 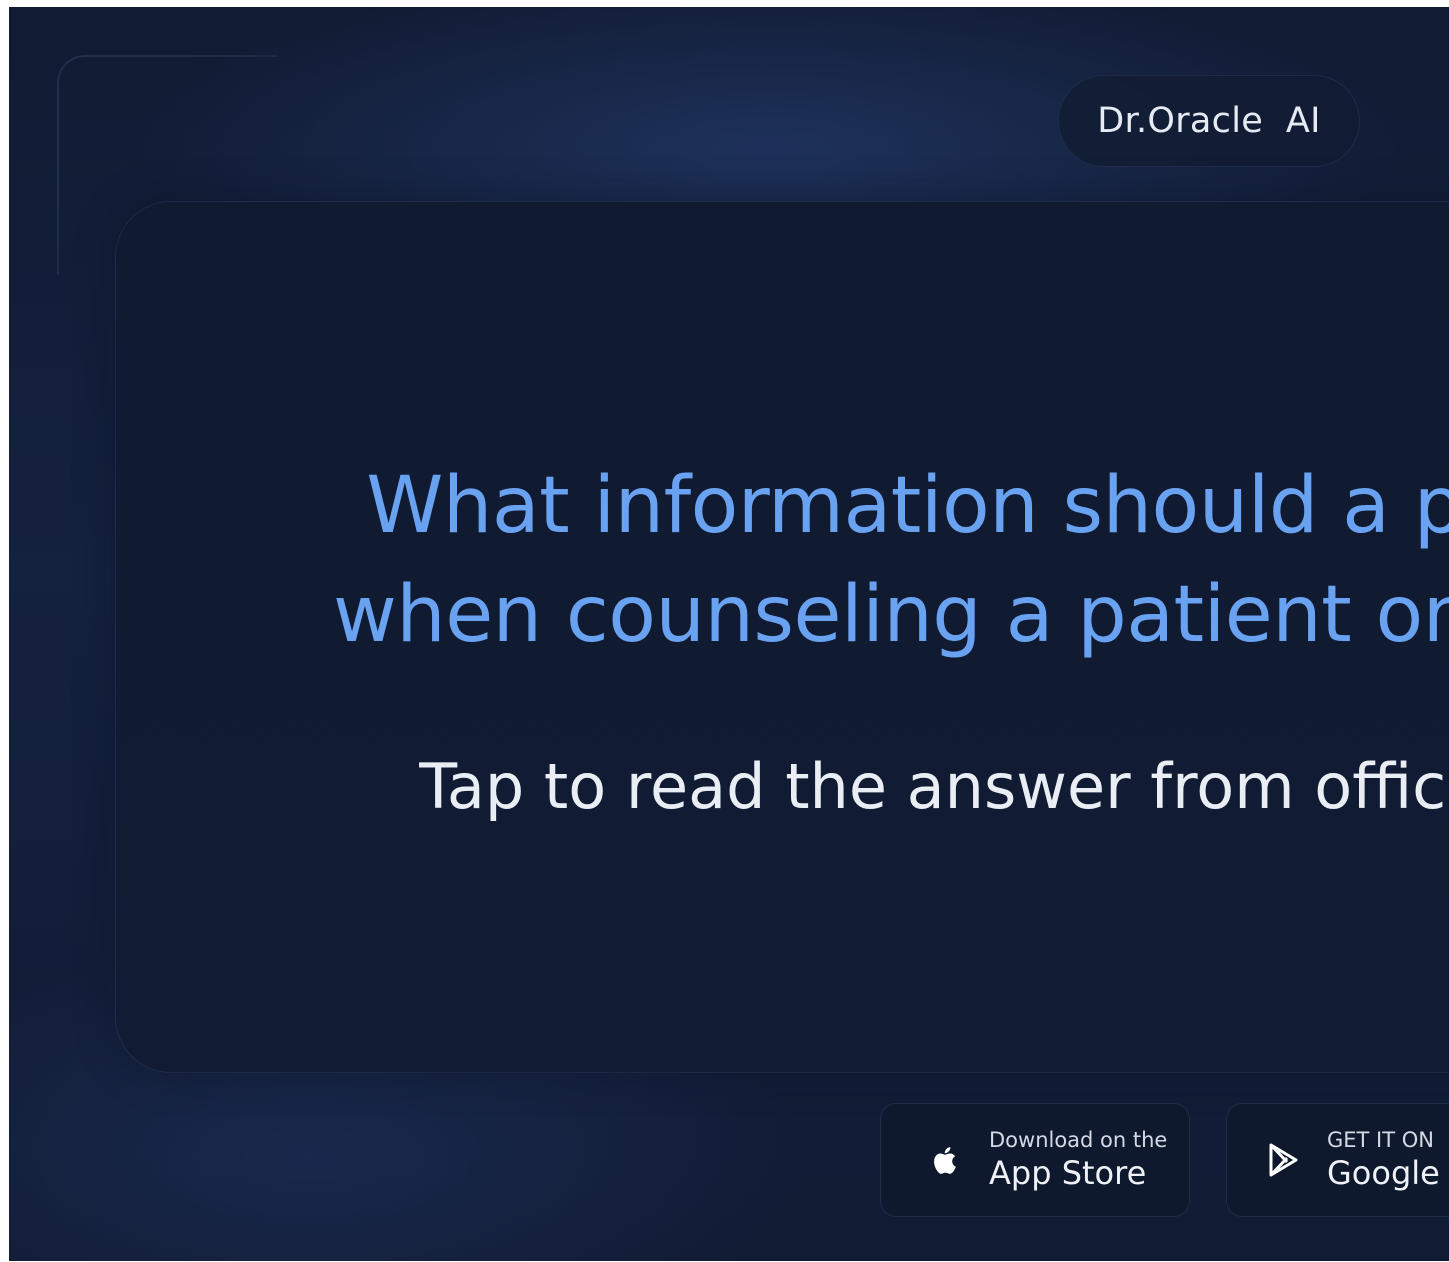 What do you see at coordinates (1283, 1160) in the screenshot?
I see `google-play-icon` at bounding box center [1283, 1160].